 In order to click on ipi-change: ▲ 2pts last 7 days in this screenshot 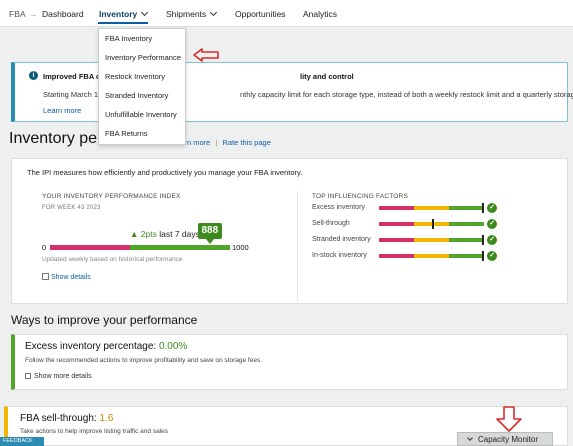, I will do `click(165, 234)`.